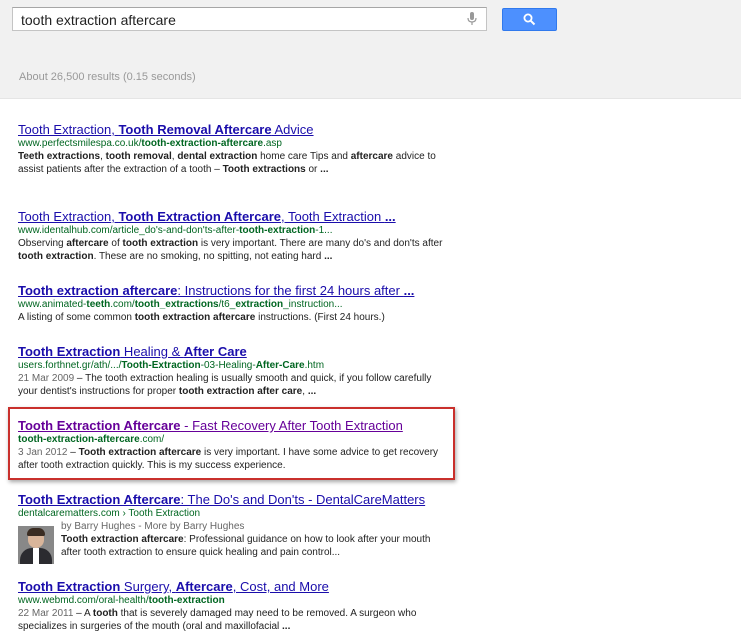 Image resolution: width=741 pixels, height=637 pixels. I want to click on text-run: After Care, so click(215, 351).